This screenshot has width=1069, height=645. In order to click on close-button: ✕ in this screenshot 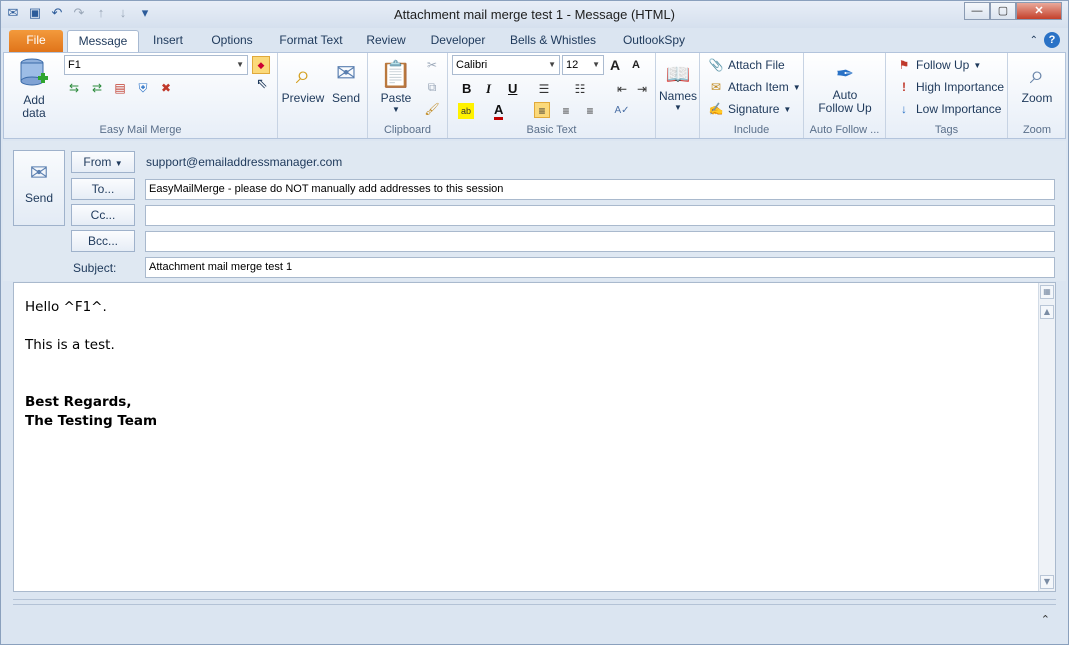, I will do `click(1039, 11)`.